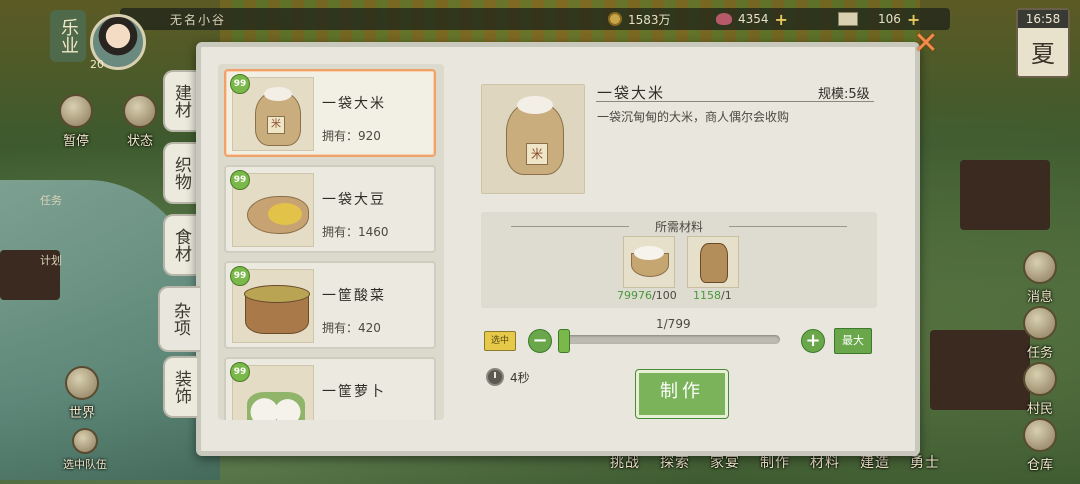  Describe the element at coordinates (707, 295) in the screenshot. I see `material-have: 1158` at that location.